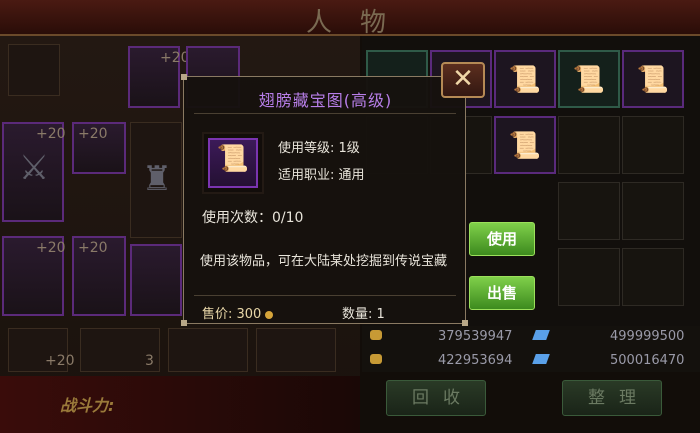 The width and height of the screenshot is (700, 433). I want to click on item-icon: 📜, so click(233, 163).